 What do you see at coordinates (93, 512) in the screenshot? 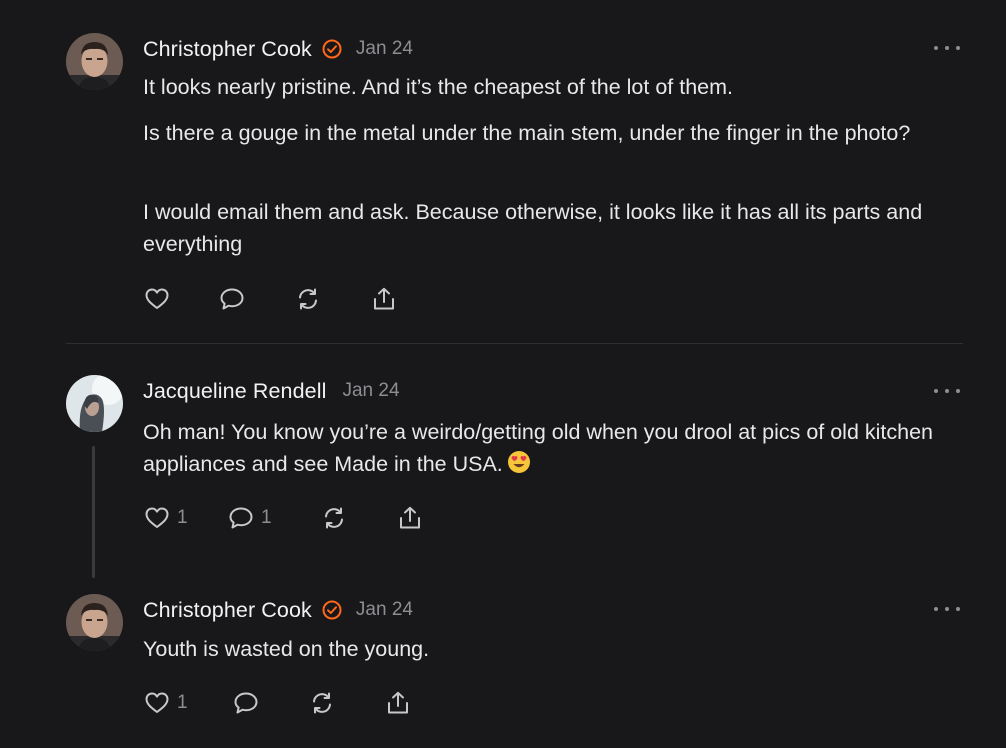
I see `thread-line` at bounding box center [93, 512].